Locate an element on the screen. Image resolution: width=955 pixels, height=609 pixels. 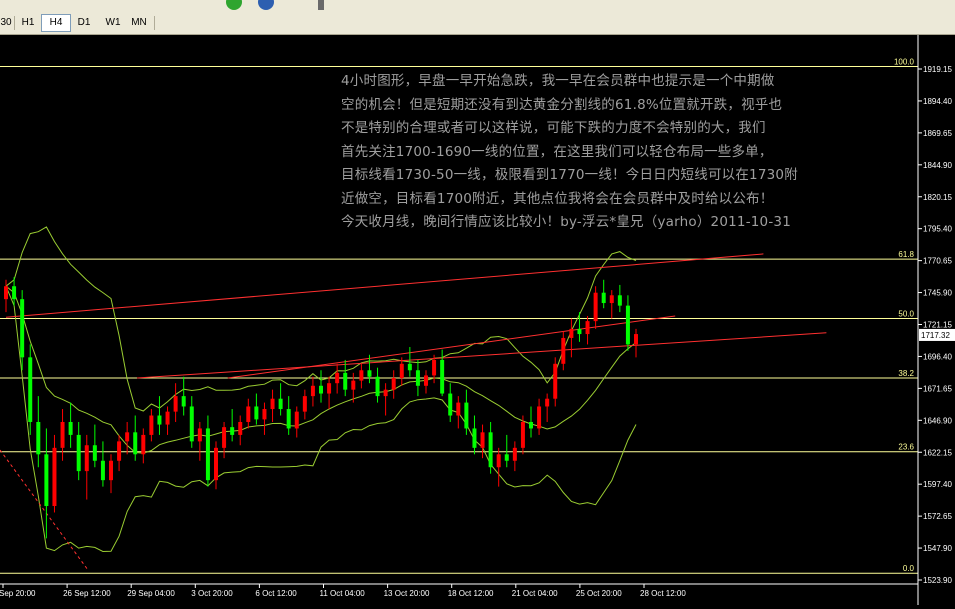
help-icon is located at coordinates (266, 5).